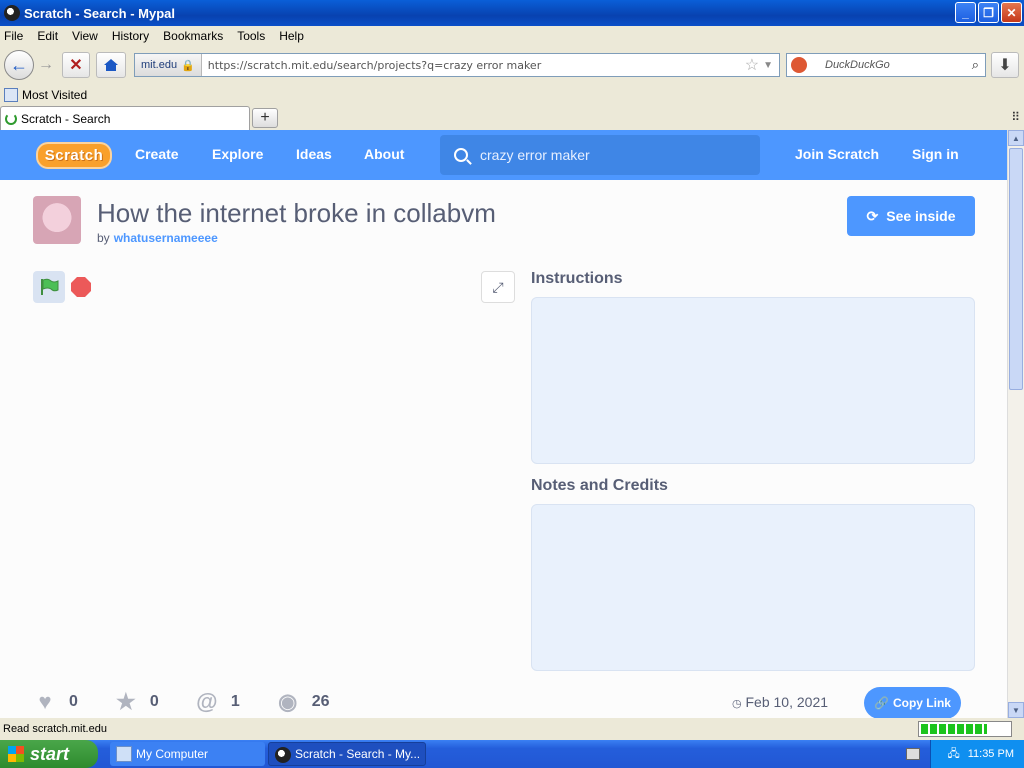  Describe the element at coordinates (461, 155) in the screenshot. I see `search-icon` at that location.